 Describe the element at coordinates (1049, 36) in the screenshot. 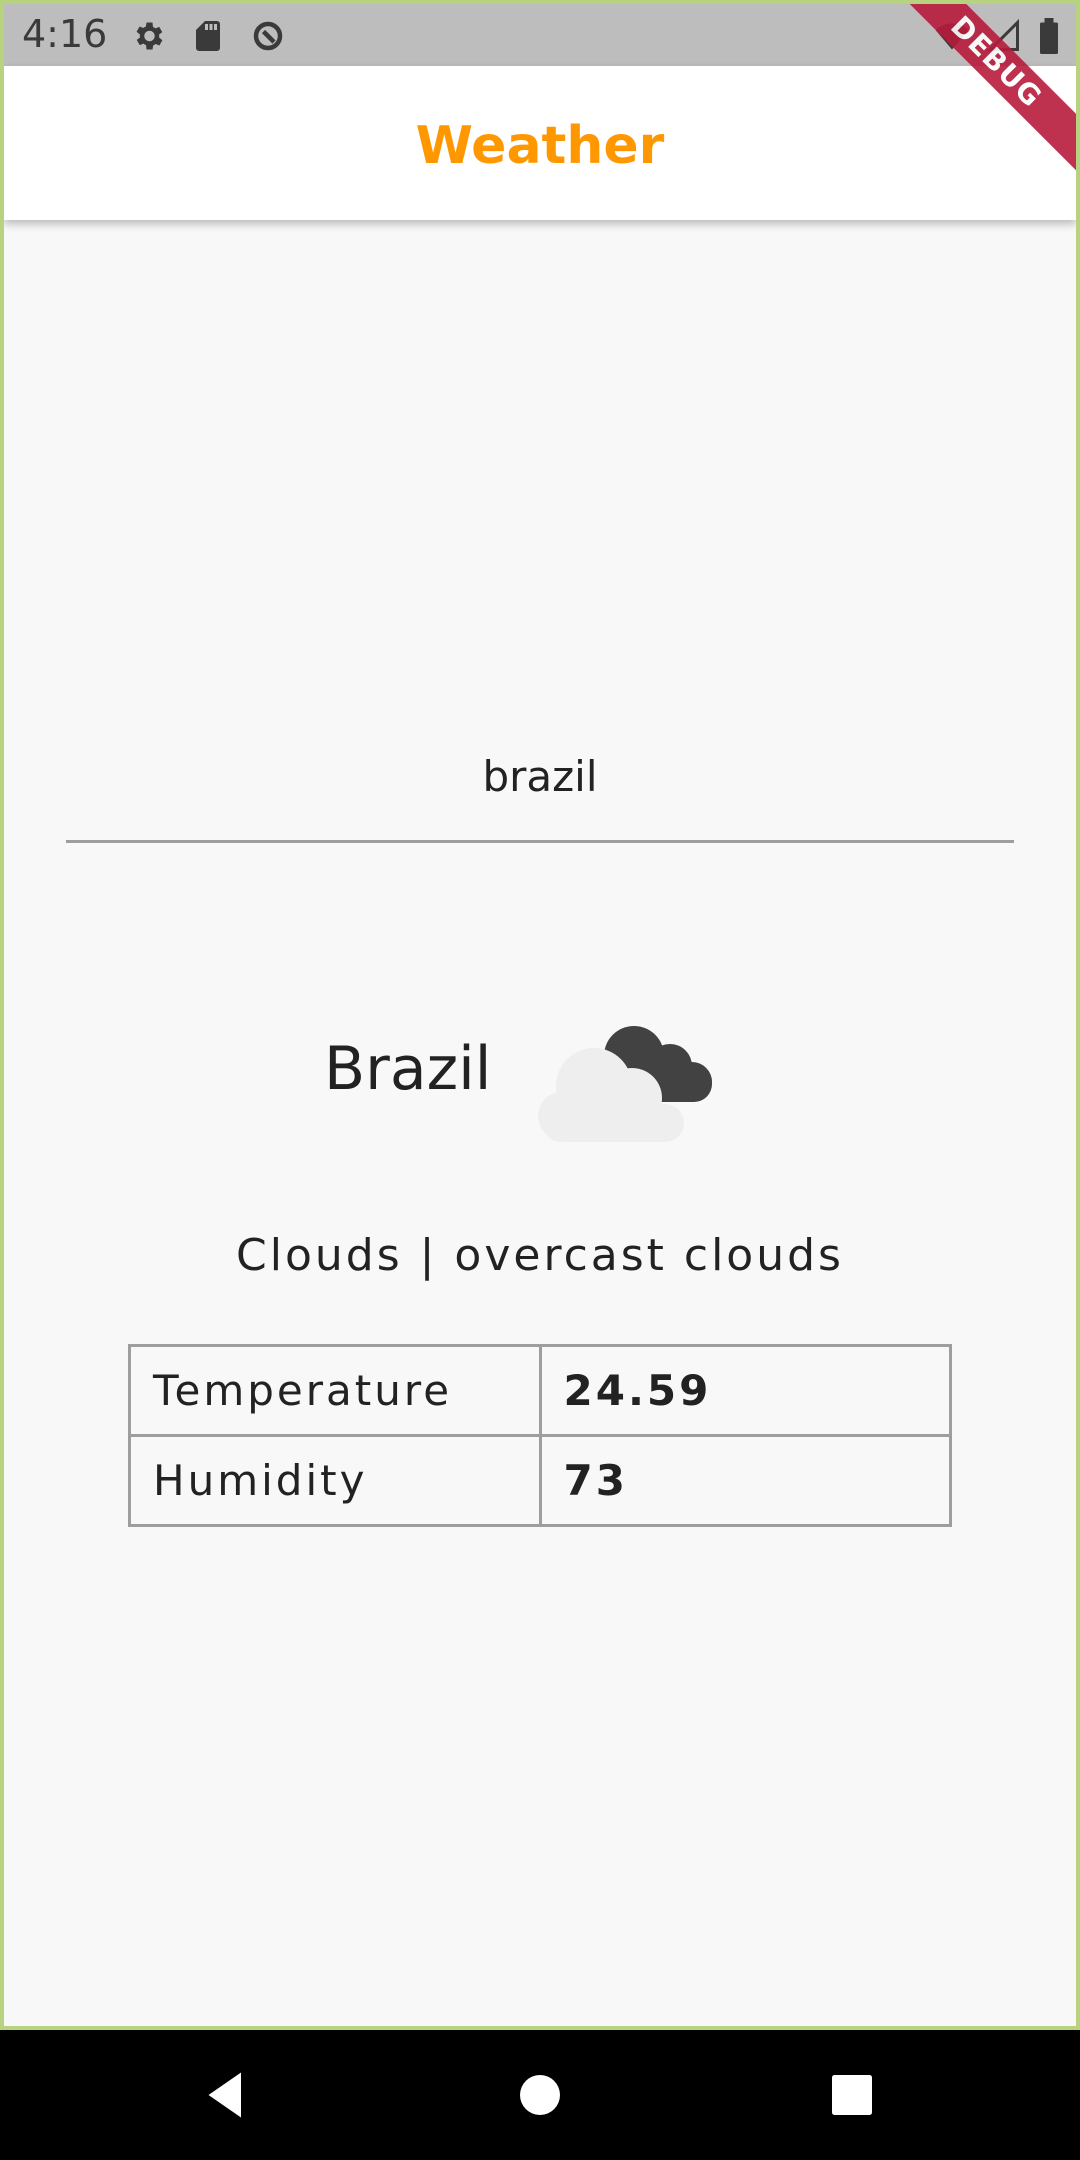

I see `battery-icon` at that location.